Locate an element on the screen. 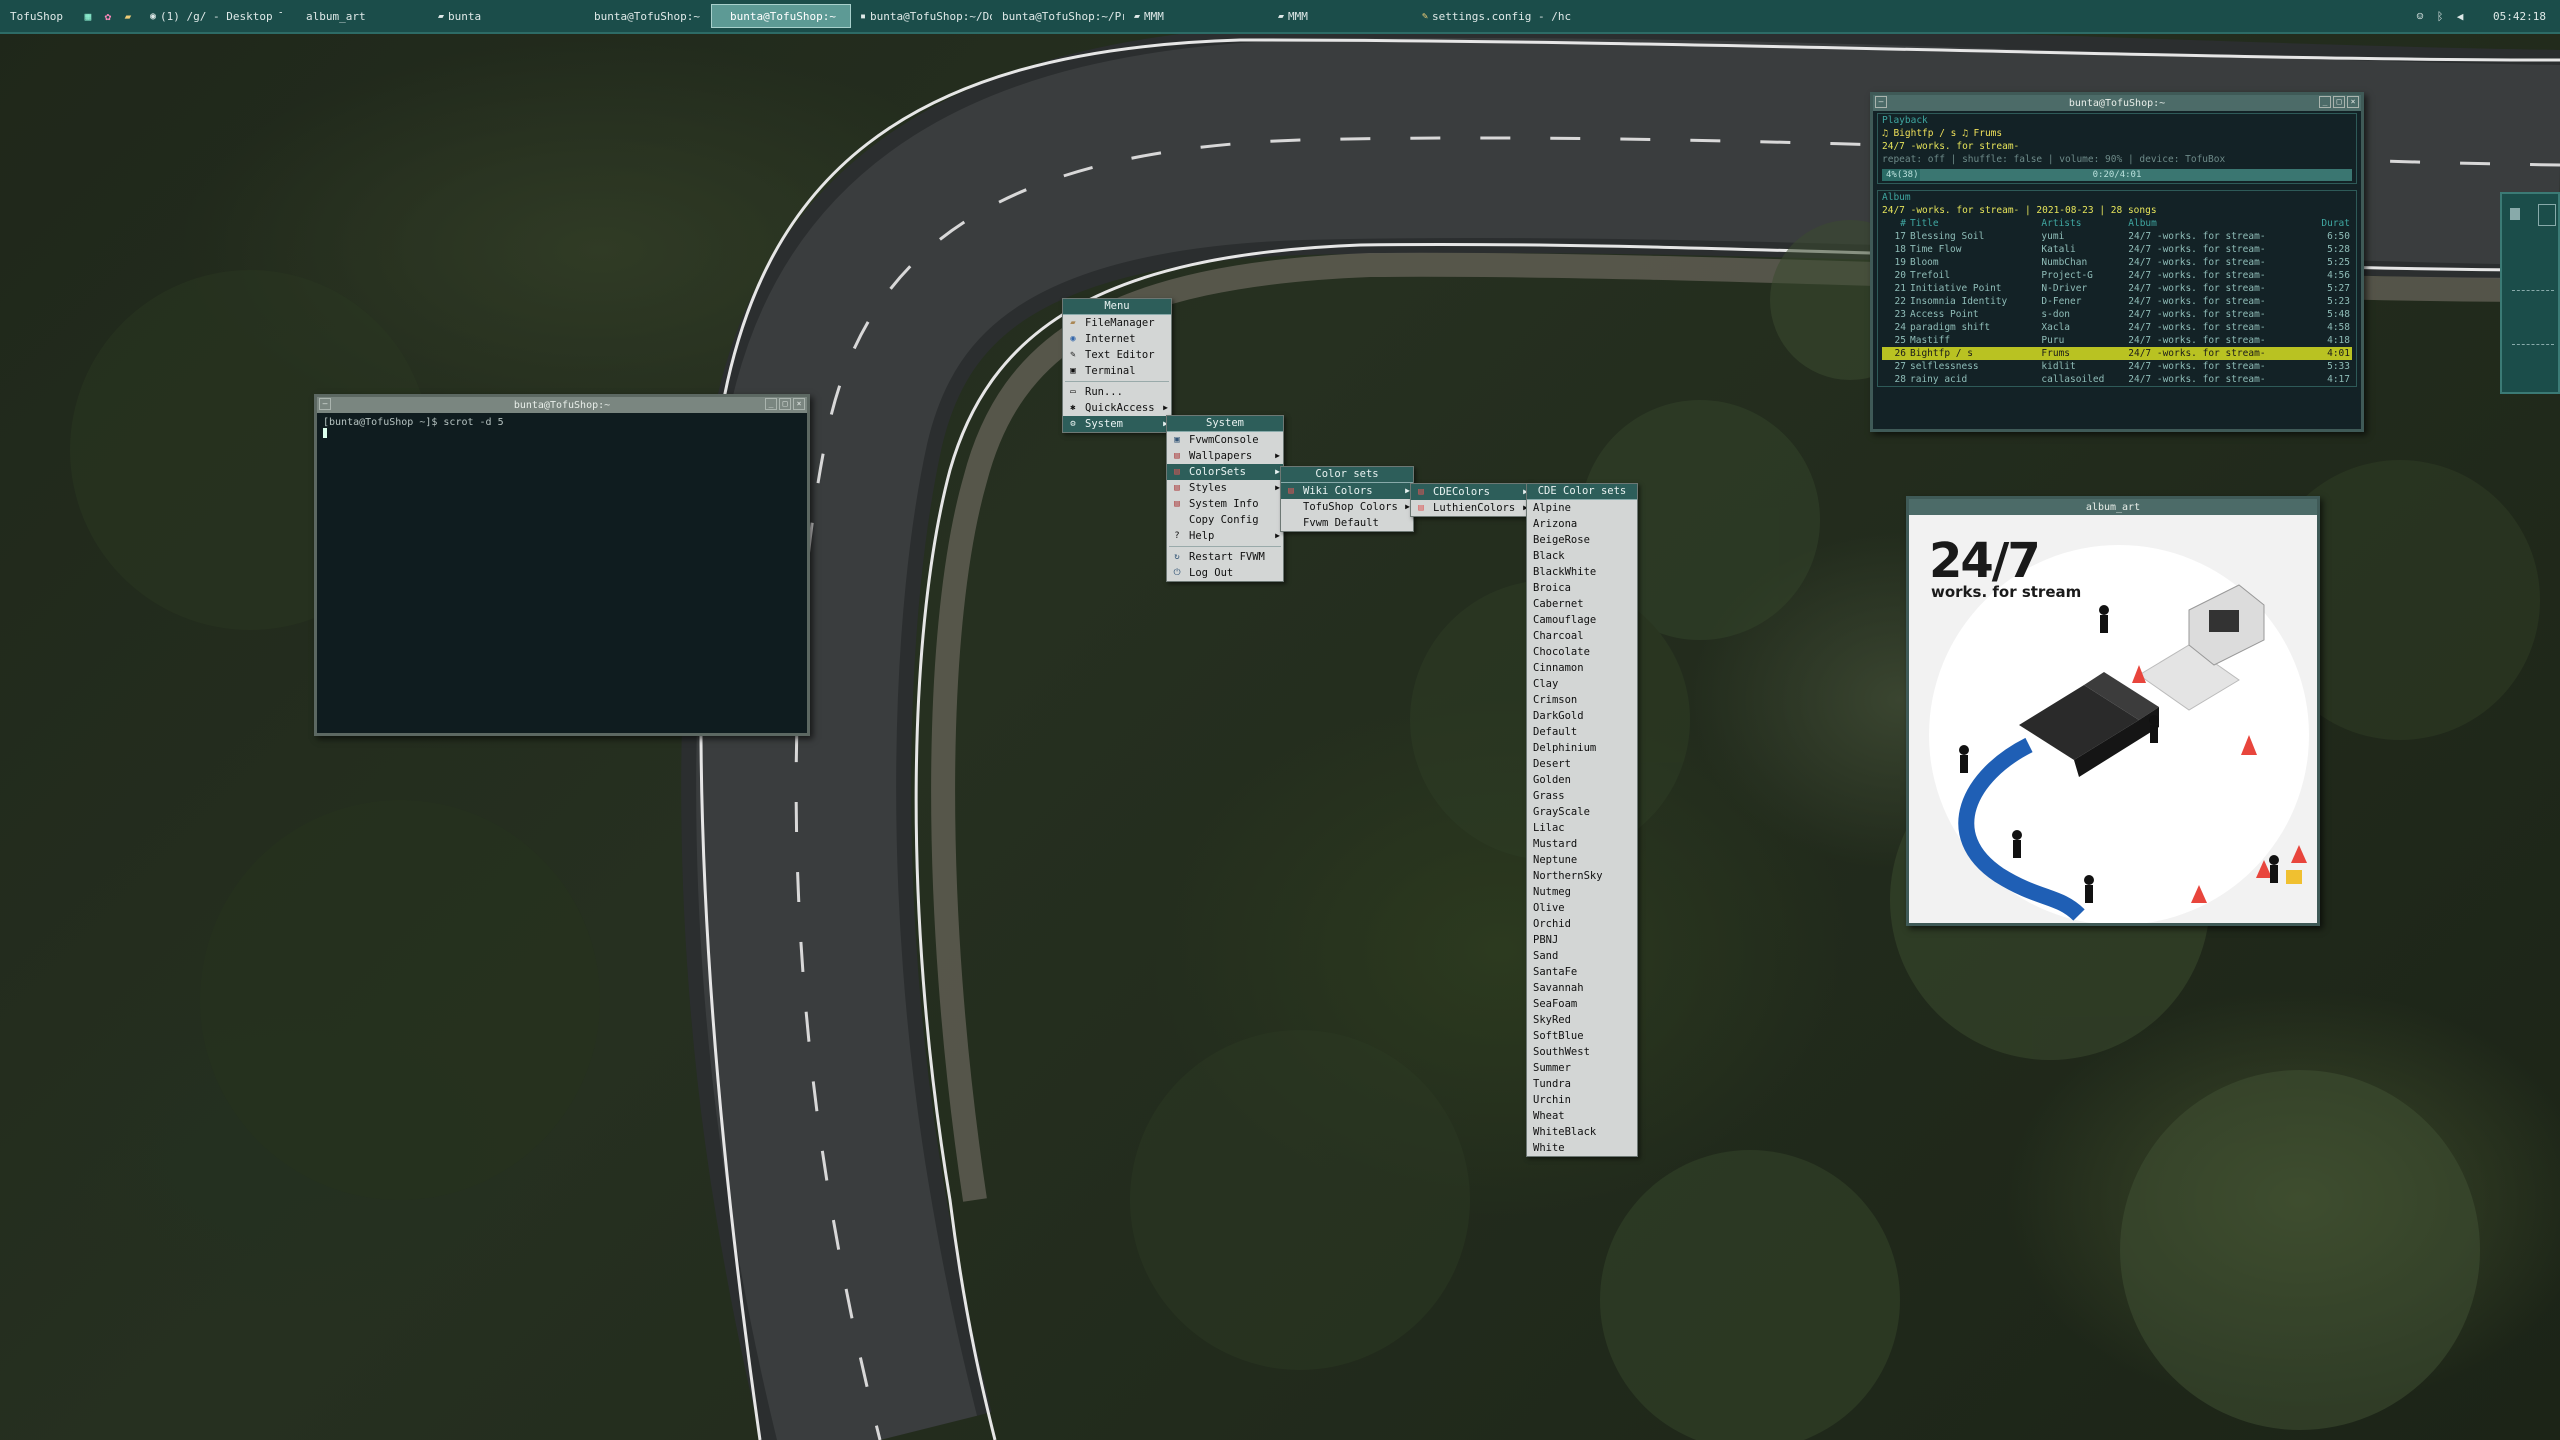 This screenshot has width=2560, height=1440. menu-item-styles: ▤ Styles ▶ is located at coordinates (1225, 488).